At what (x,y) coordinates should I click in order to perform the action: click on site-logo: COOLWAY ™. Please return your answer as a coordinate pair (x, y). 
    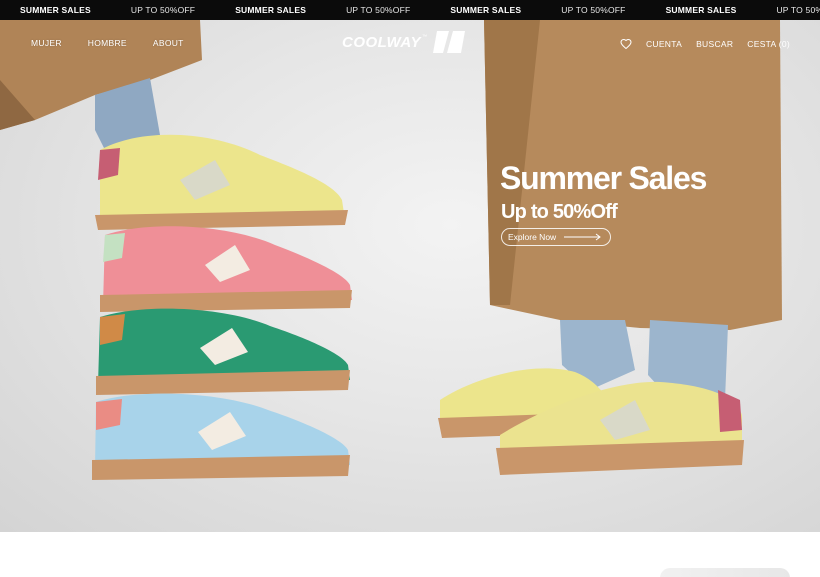
    Looking at the image, I should click on (404, 42).